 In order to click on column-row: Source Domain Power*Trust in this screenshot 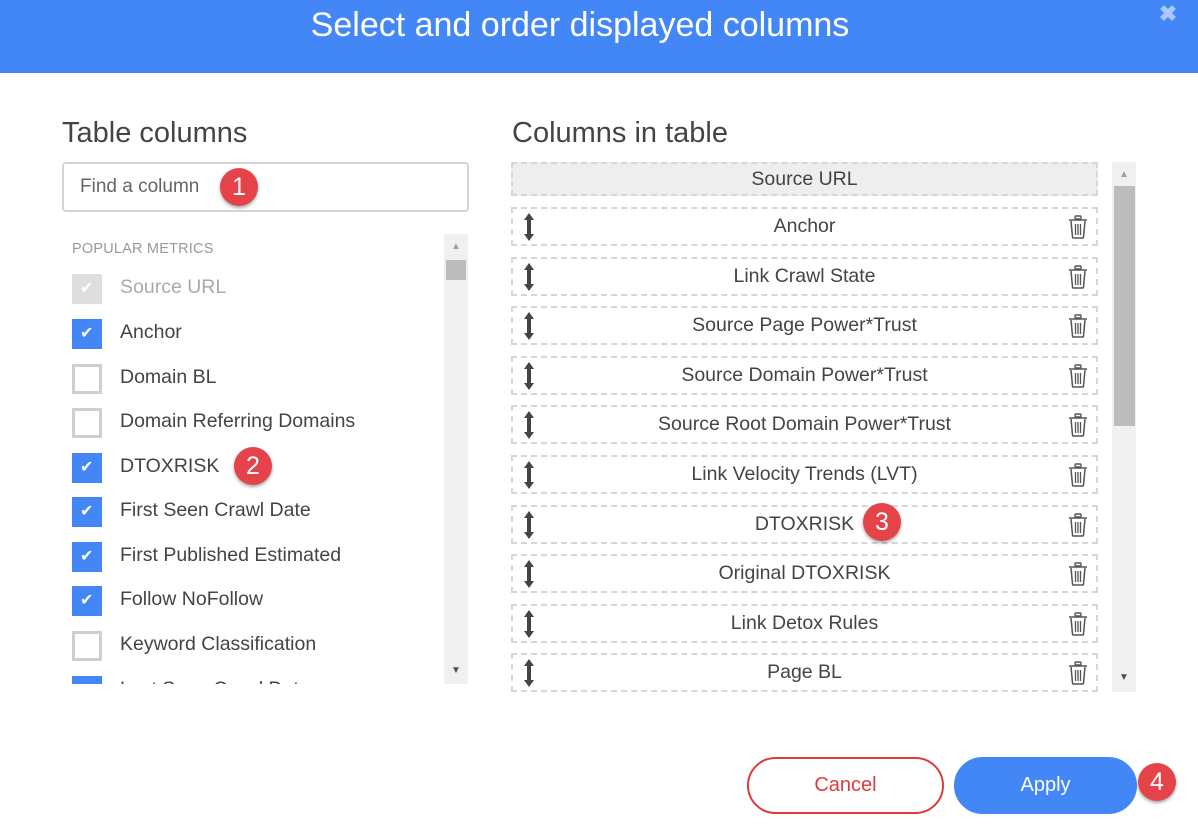, I will do `click(804, 375)`.